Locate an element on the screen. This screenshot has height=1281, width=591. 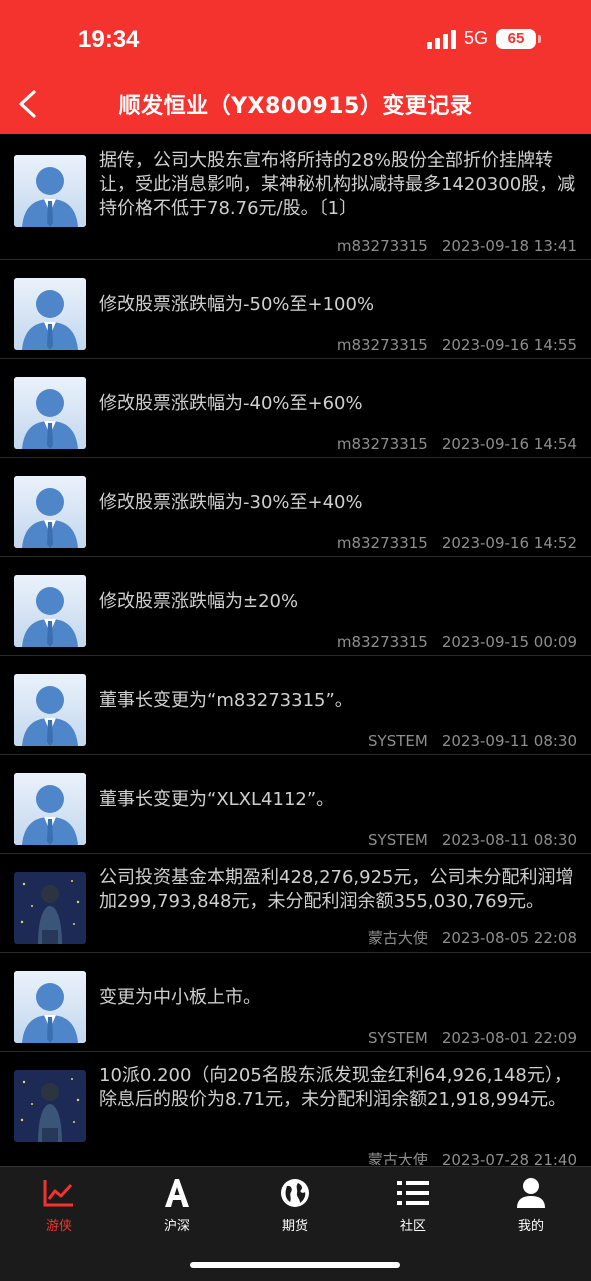
record-time: 2023-09-15 00:09 is located at coordinates (509, 642).